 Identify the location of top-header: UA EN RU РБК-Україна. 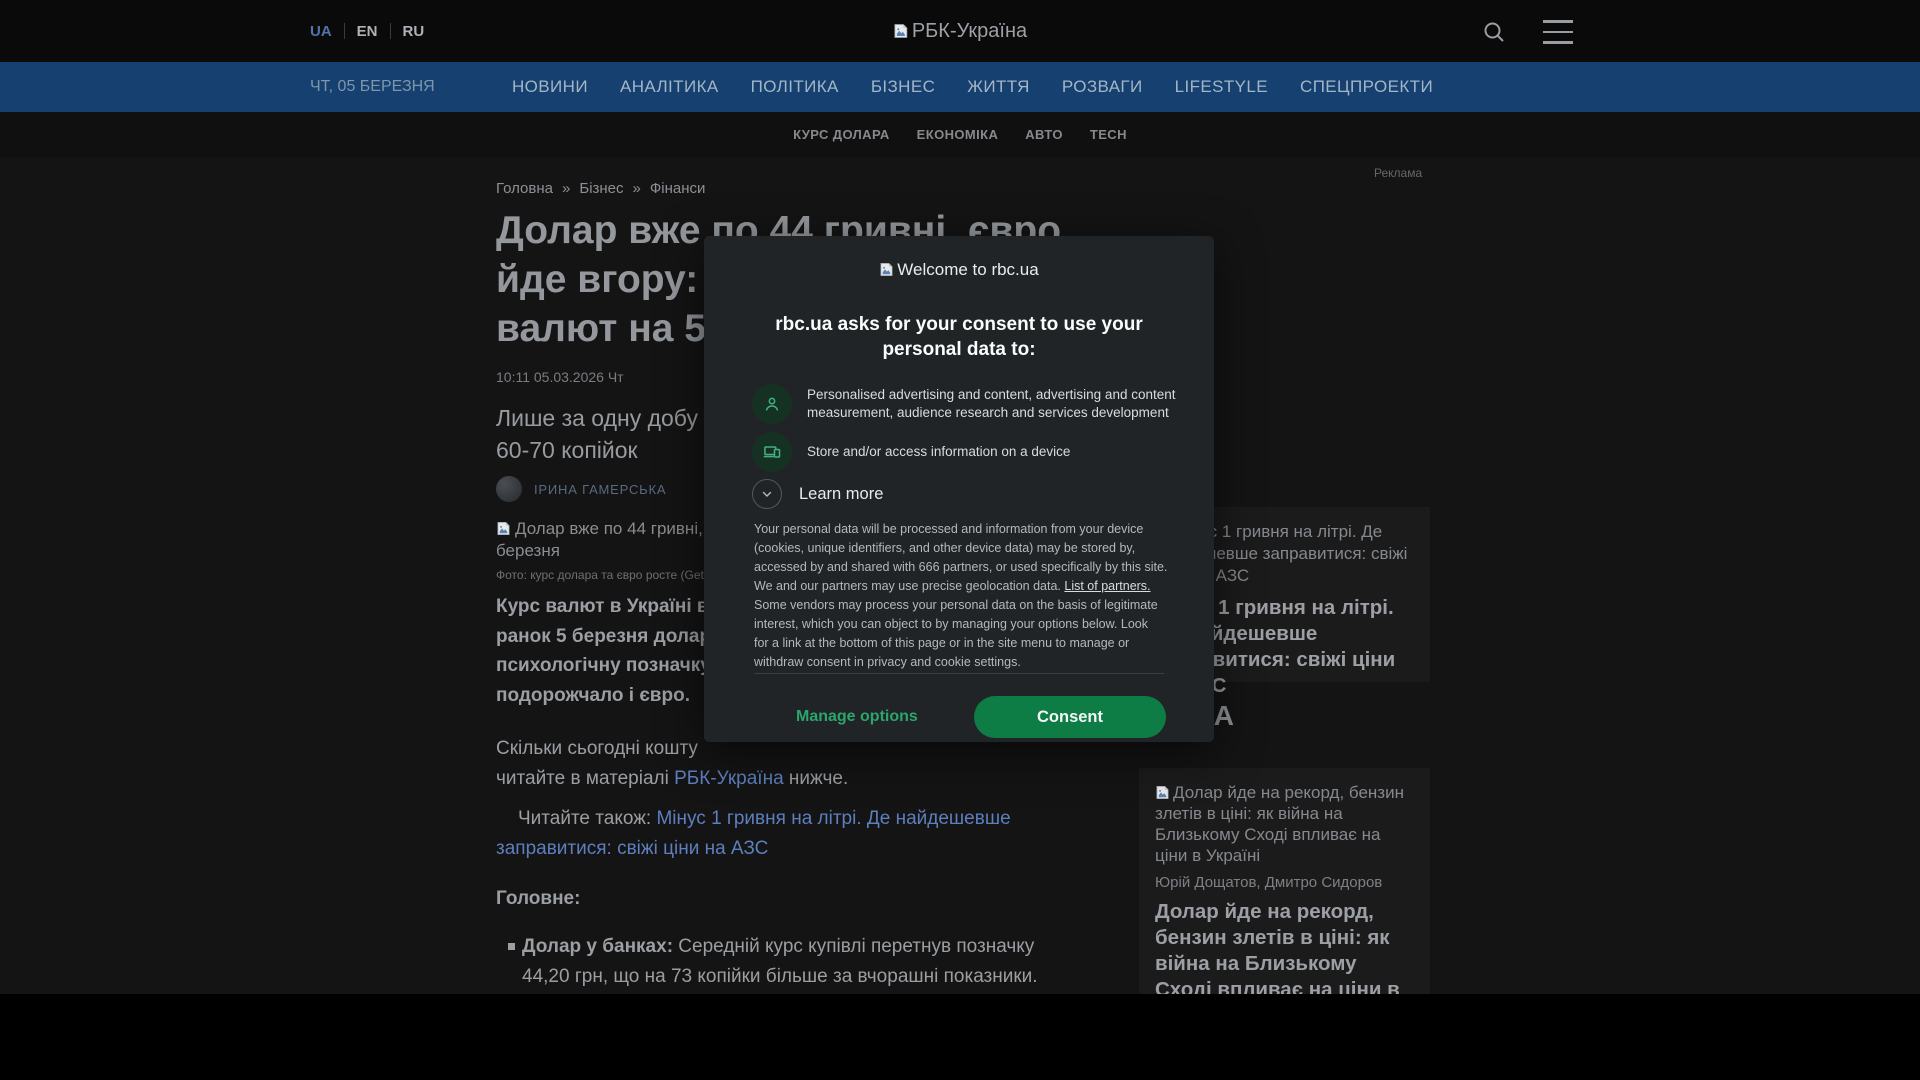
(960, 31).